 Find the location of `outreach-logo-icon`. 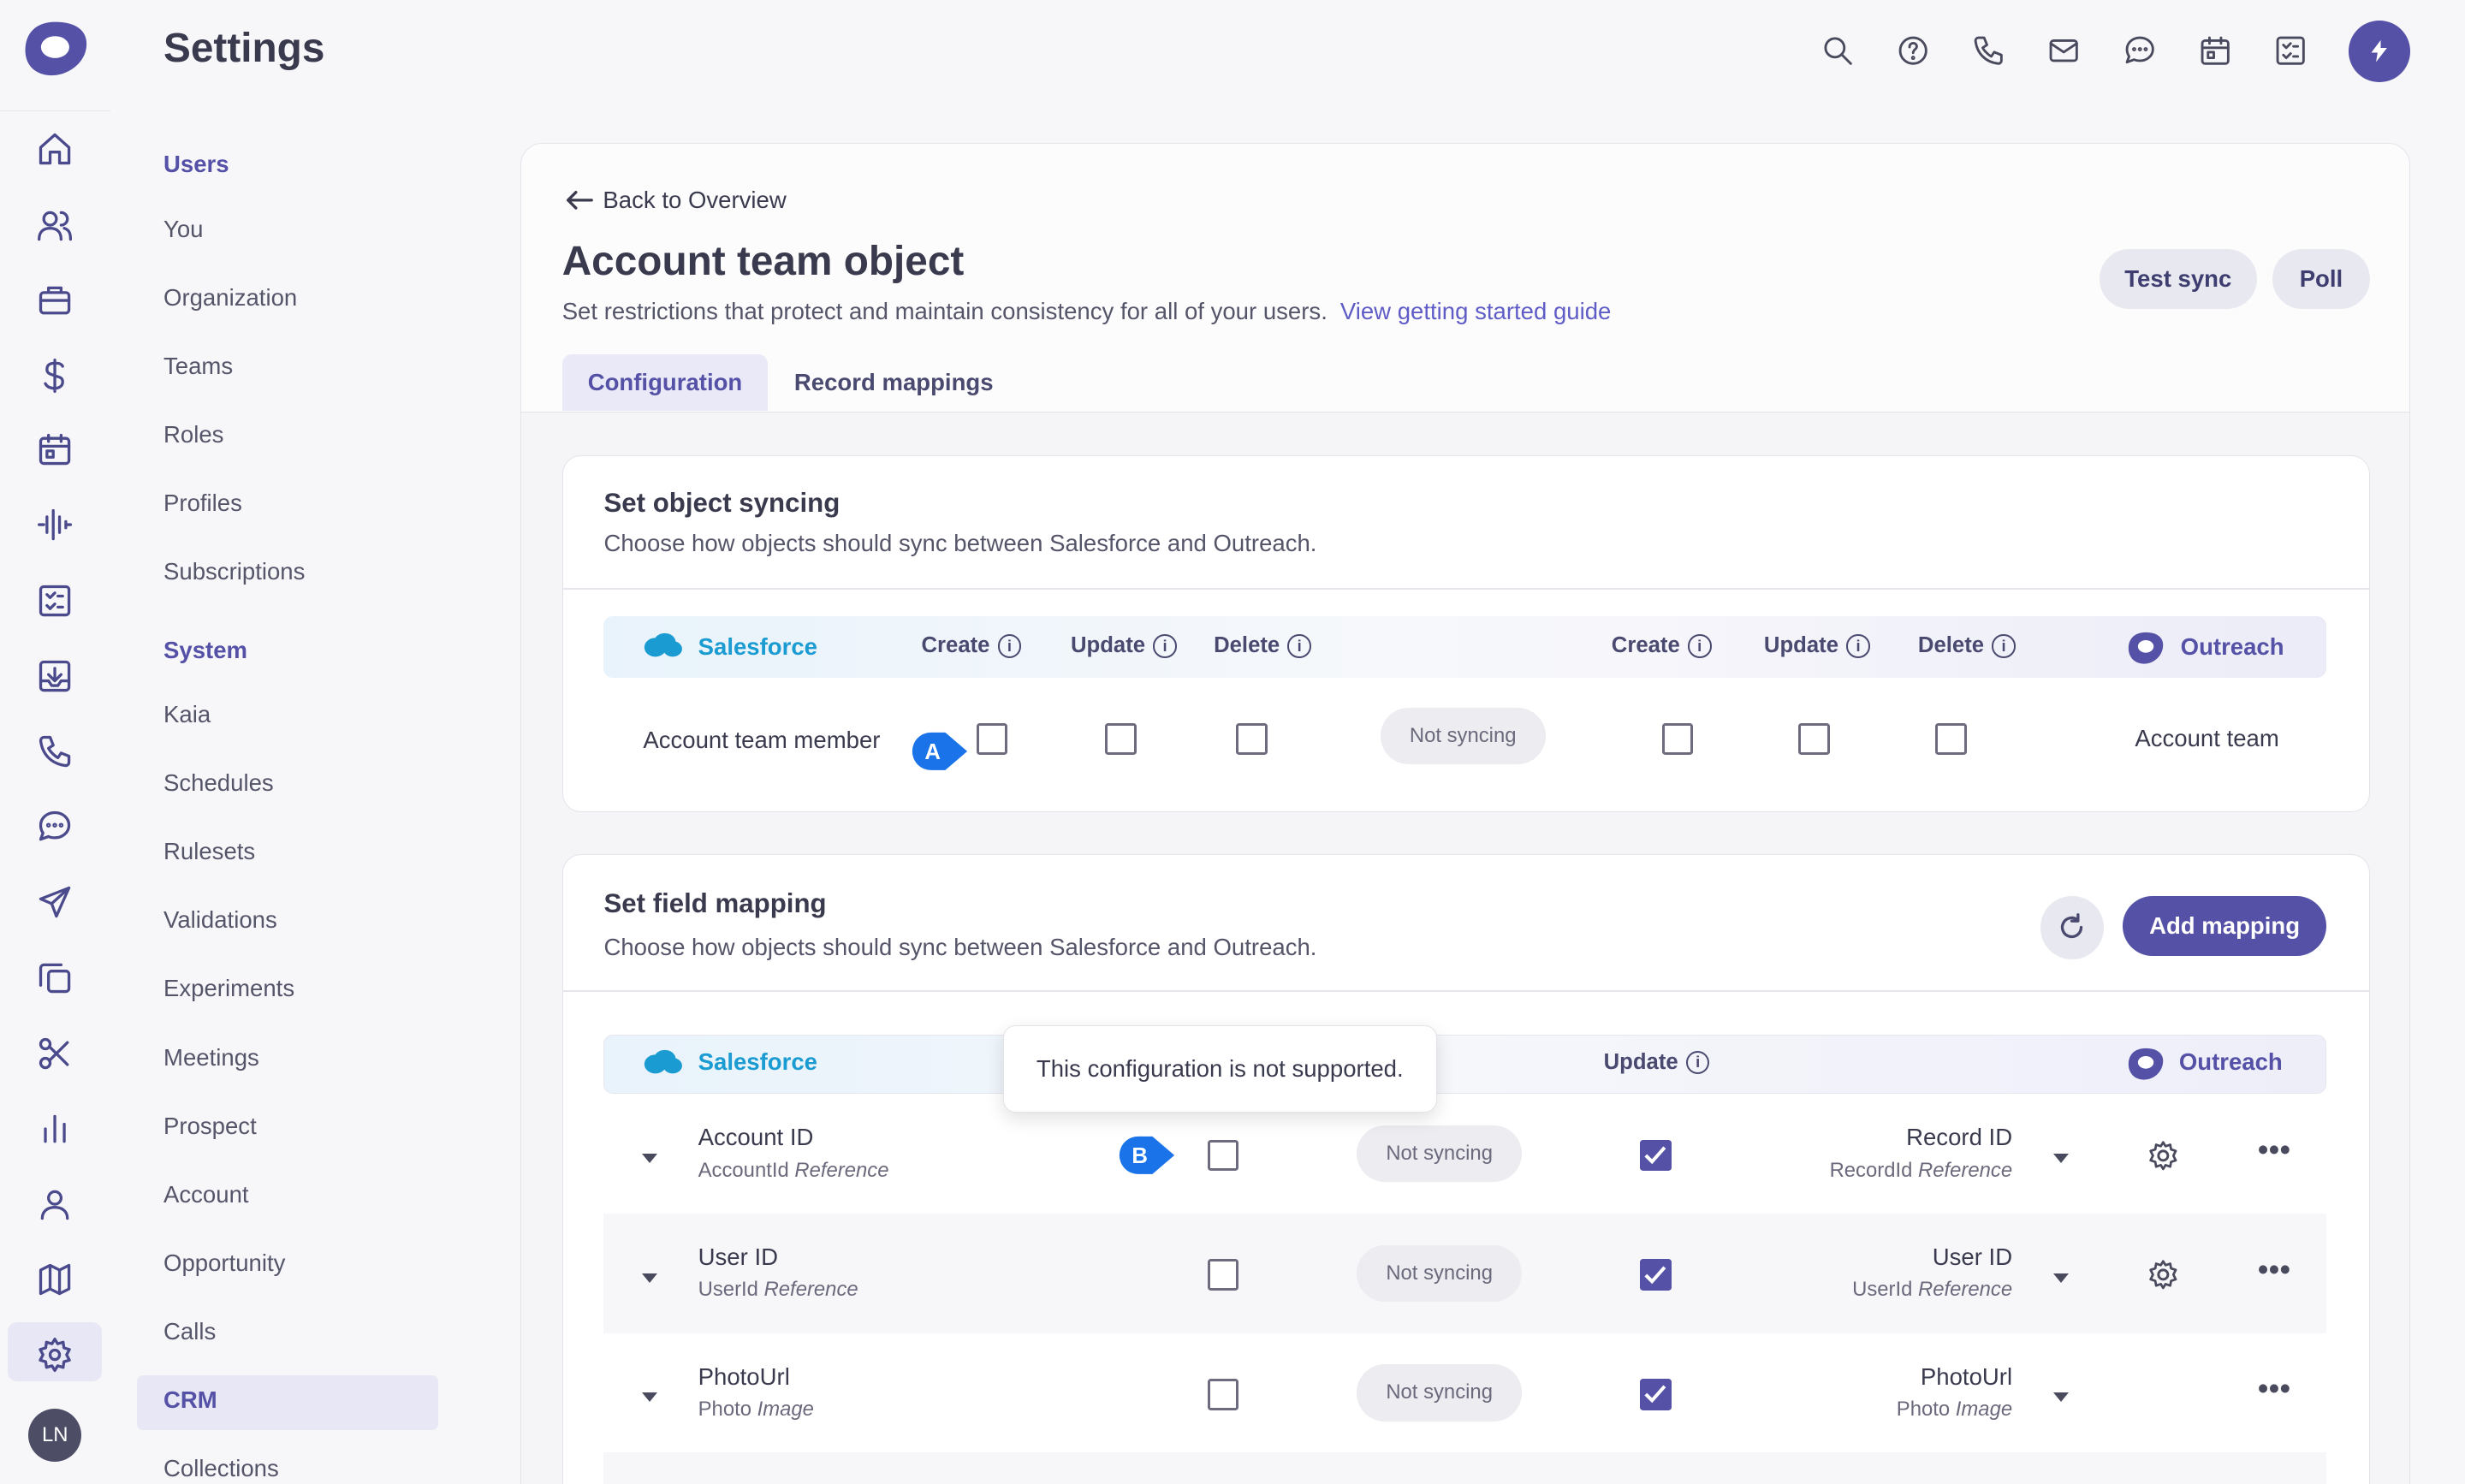

outreach-logo-icon is located at coordinates (55, 49).